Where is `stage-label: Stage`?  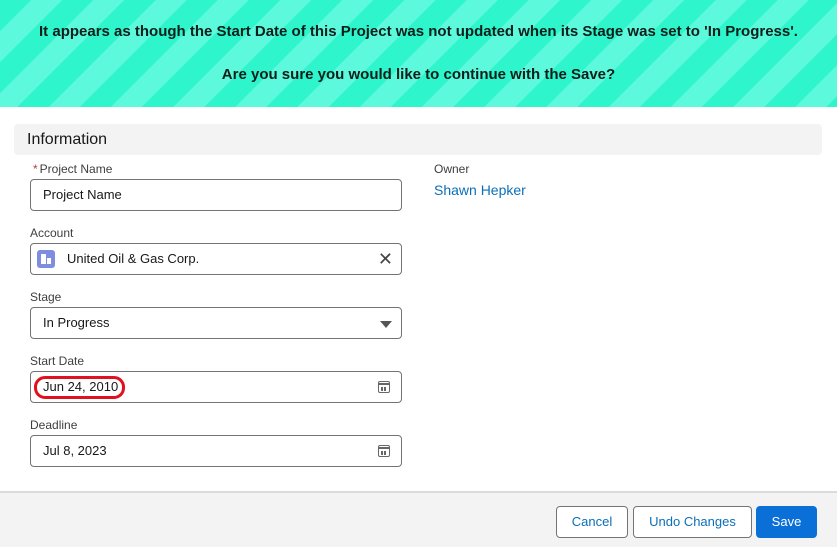 stage-label: Stage is located at coordinates (46, 297).